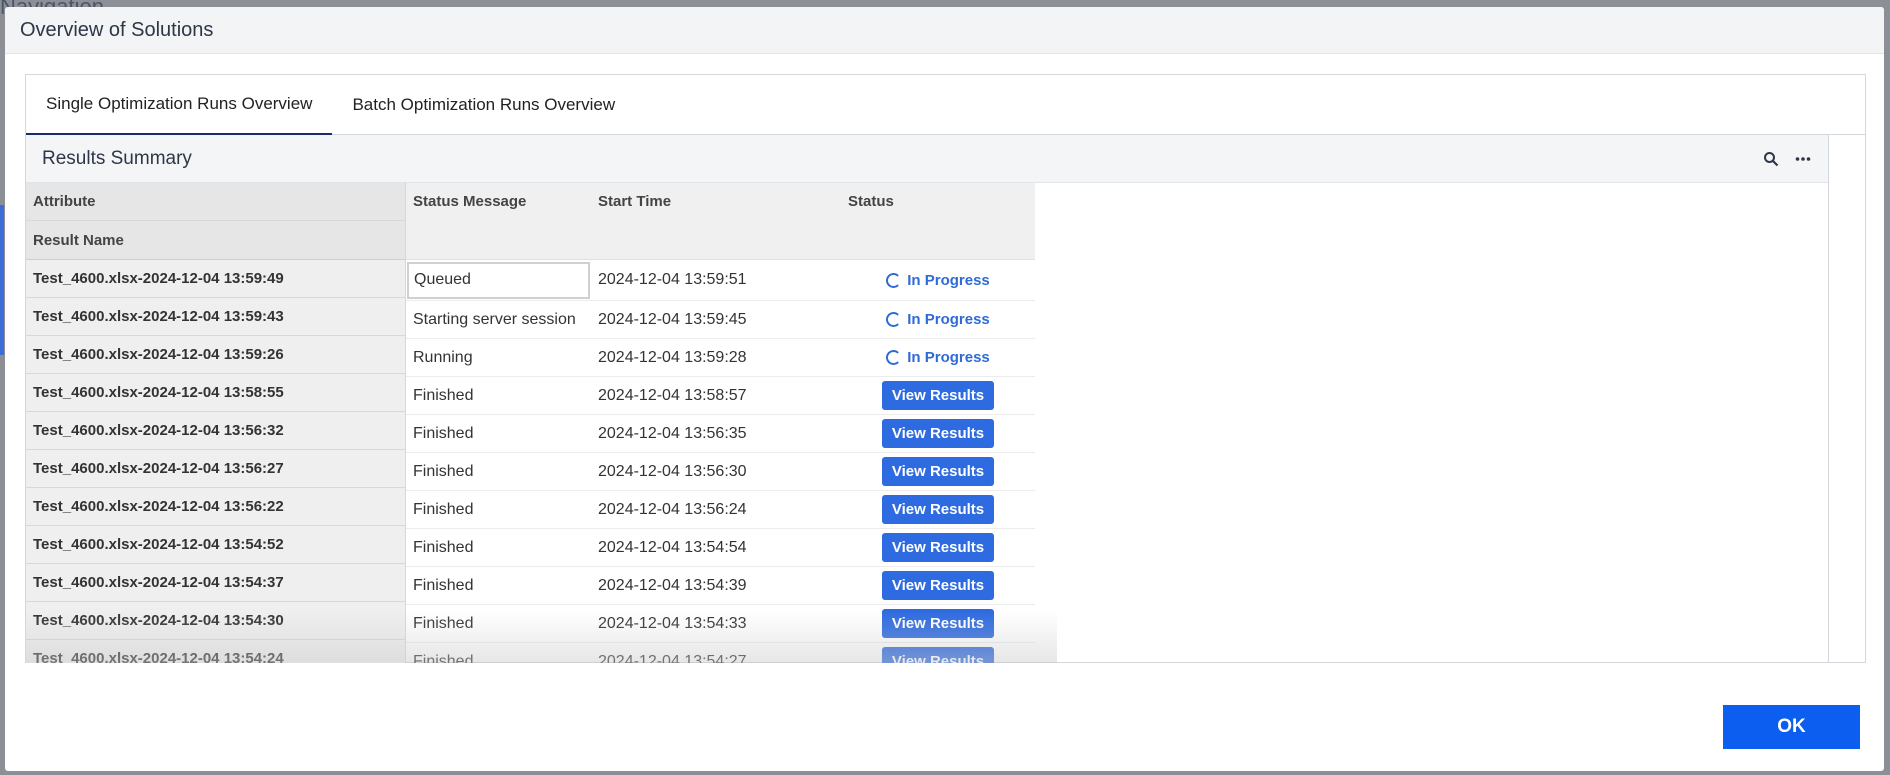 This screenshot has height=775, width=1890. What do you see at coordinates (215, 583) in the screenshot?
I see `result-name-cell: Test_4600.xlsx-2024-12-04 13:54:37` at bounding box center [215, 583].